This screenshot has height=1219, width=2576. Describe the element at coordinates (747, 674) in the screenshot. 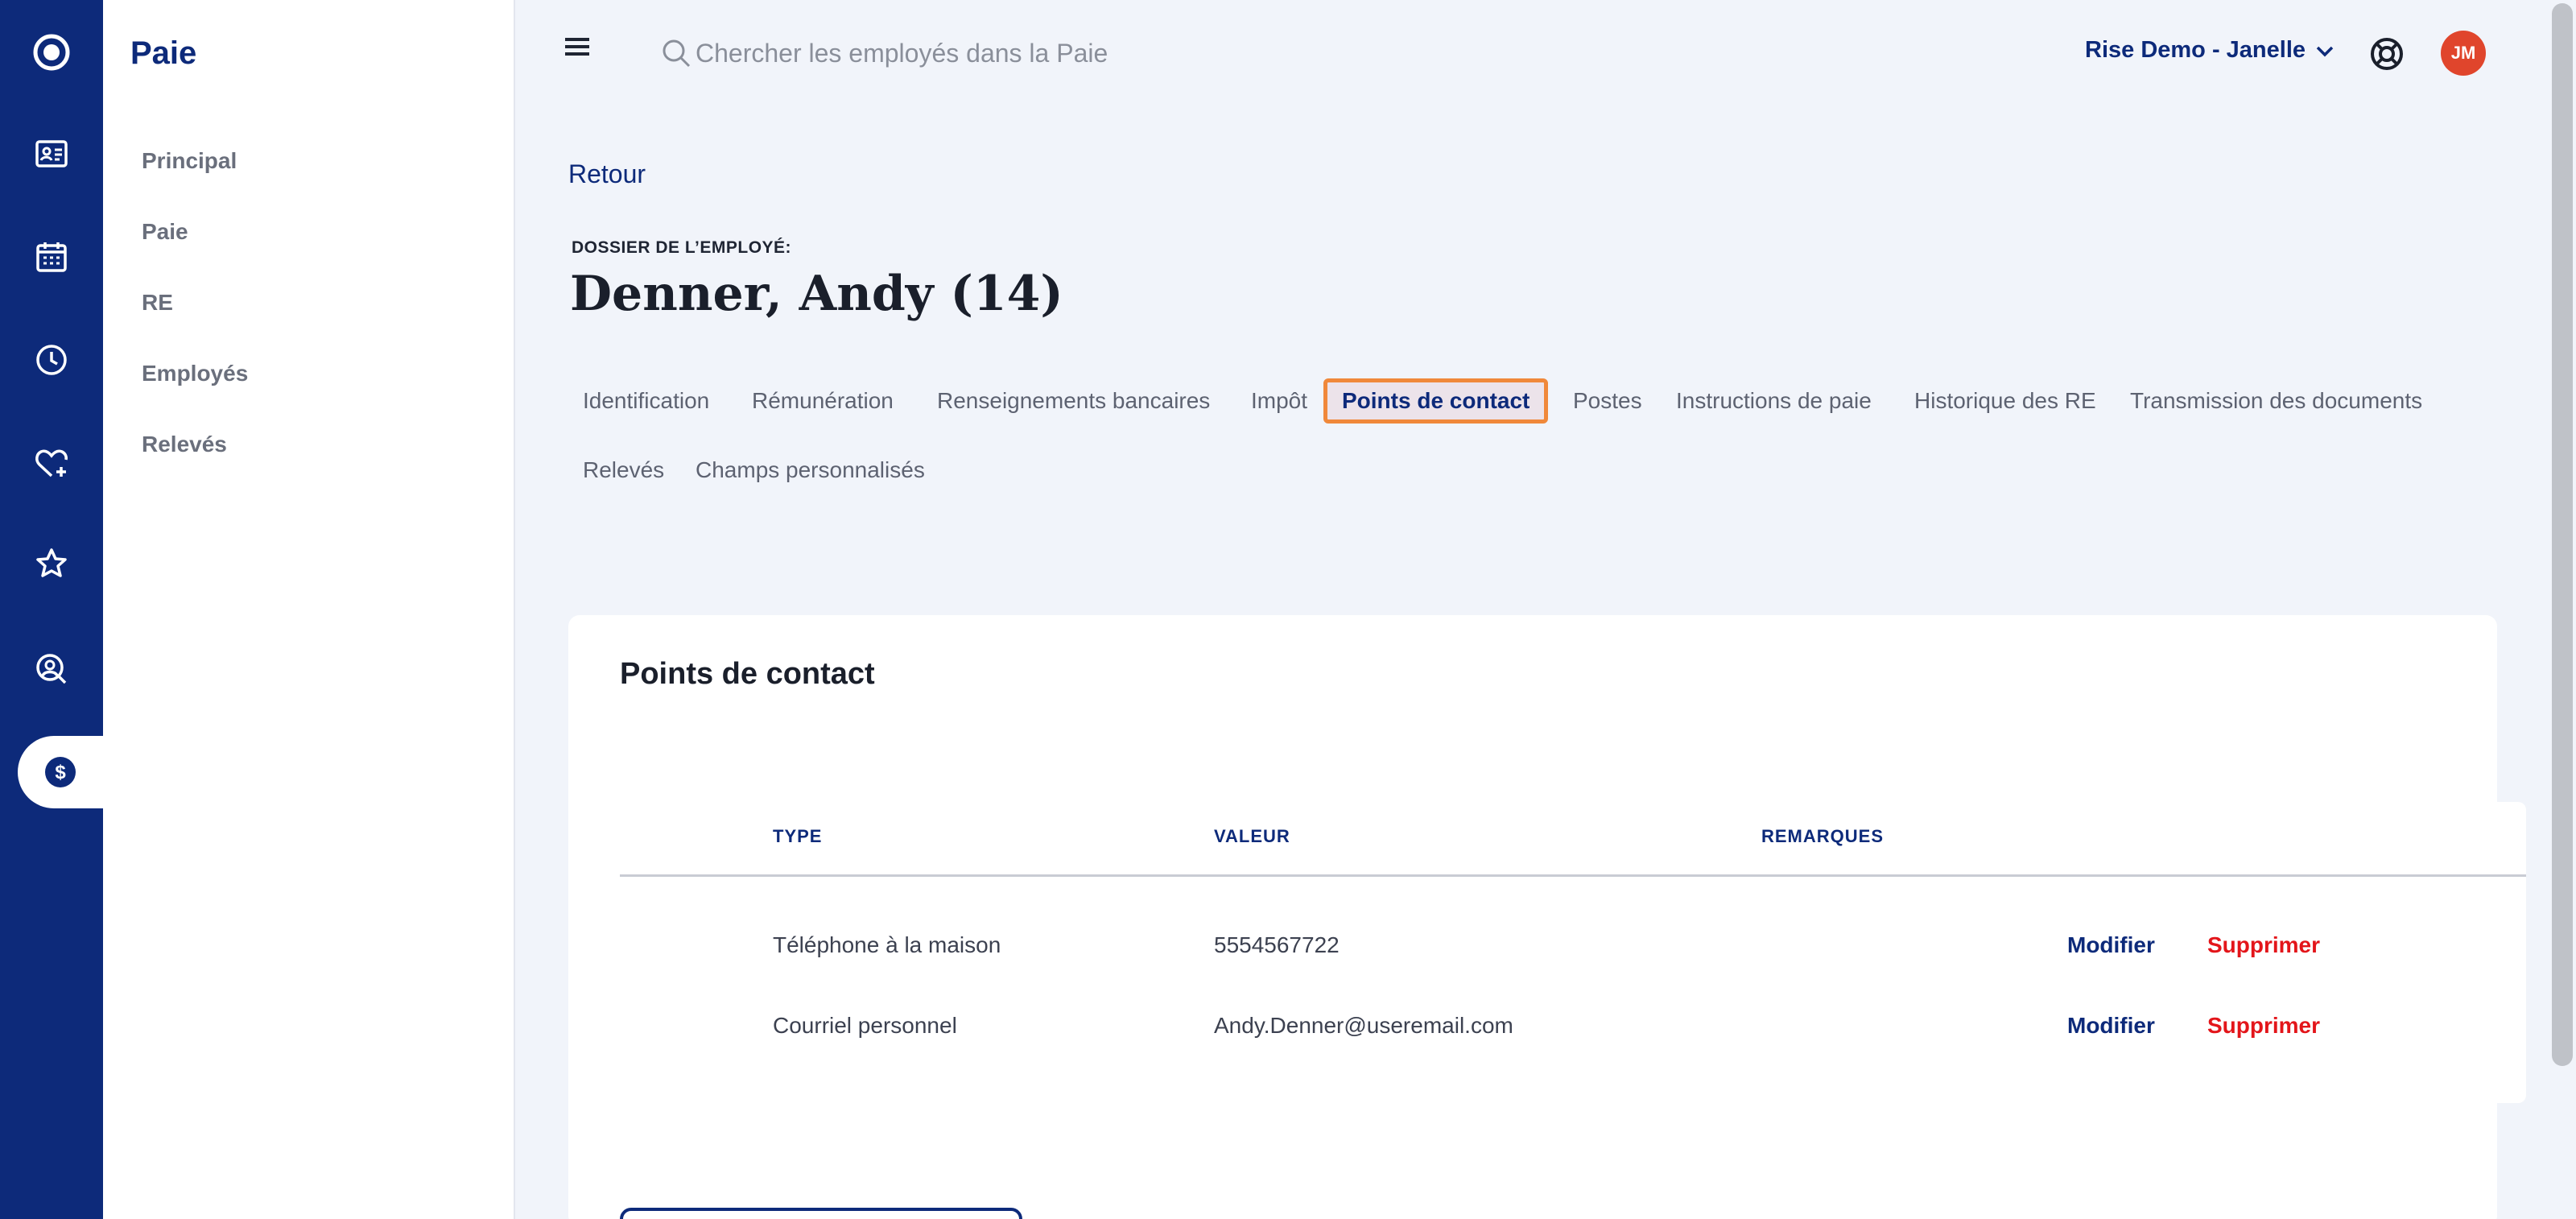

I see `card-title: Points de contact` at that location.